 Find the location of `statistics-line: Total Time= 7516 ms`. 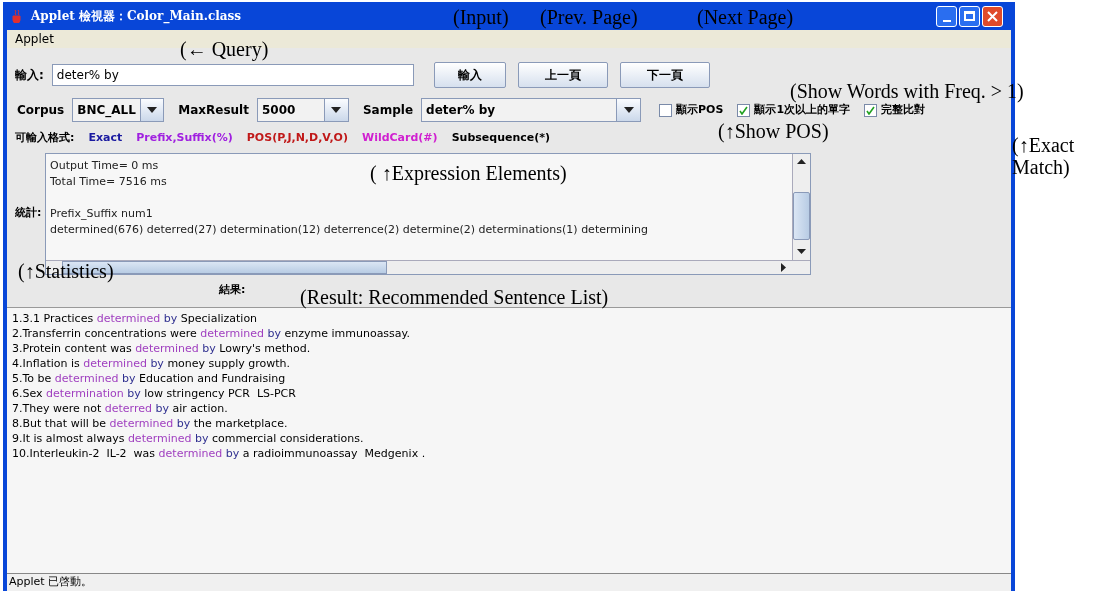

statistics-line: Total Time= 7516 ms is located at coordinates (108, 181).